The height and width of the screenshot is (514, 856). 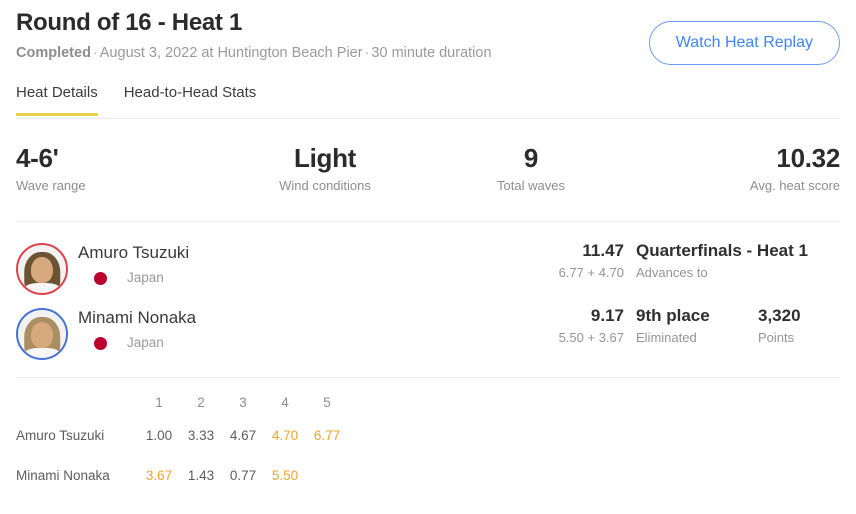 I want to click on wave-score-cell: 3.33, so click(x=201, y=435).